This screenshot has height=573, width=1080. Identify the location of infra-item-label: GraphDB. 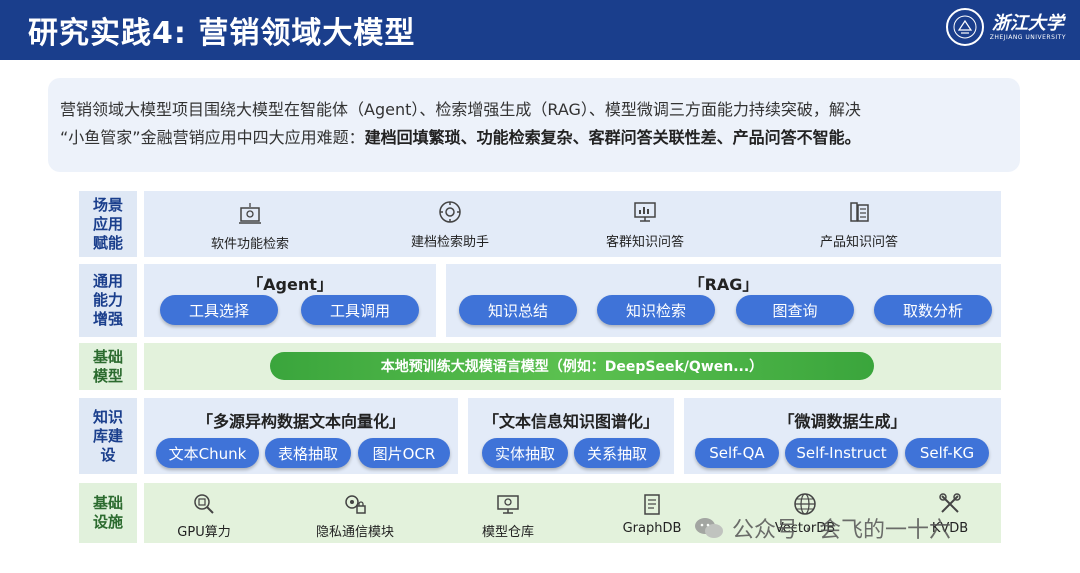
(652, 528).